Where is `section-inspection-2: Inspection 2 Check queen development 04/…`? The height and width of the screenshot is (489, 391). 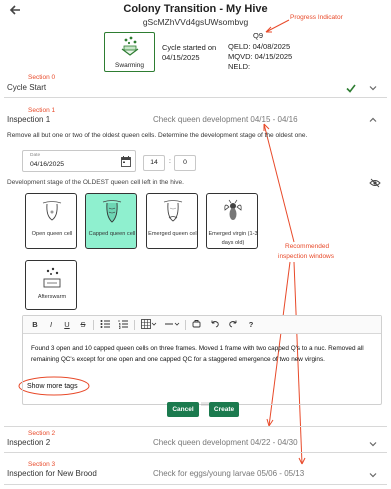
section-inspection-2: Inspection 2 Check queen development 04/… is located at coordinates (195, 439).